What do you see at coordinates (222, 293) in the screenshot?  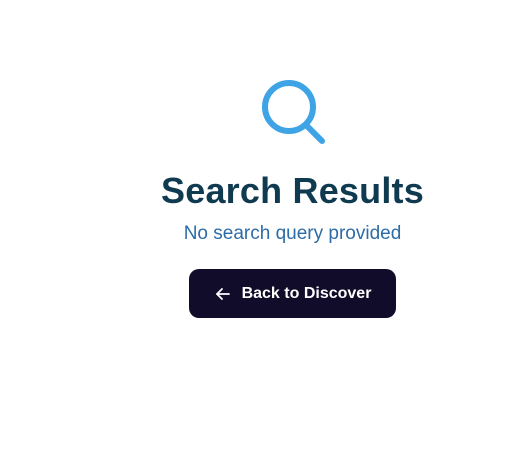 I see `arrow-left-icon` at bounding box center [222, 293].